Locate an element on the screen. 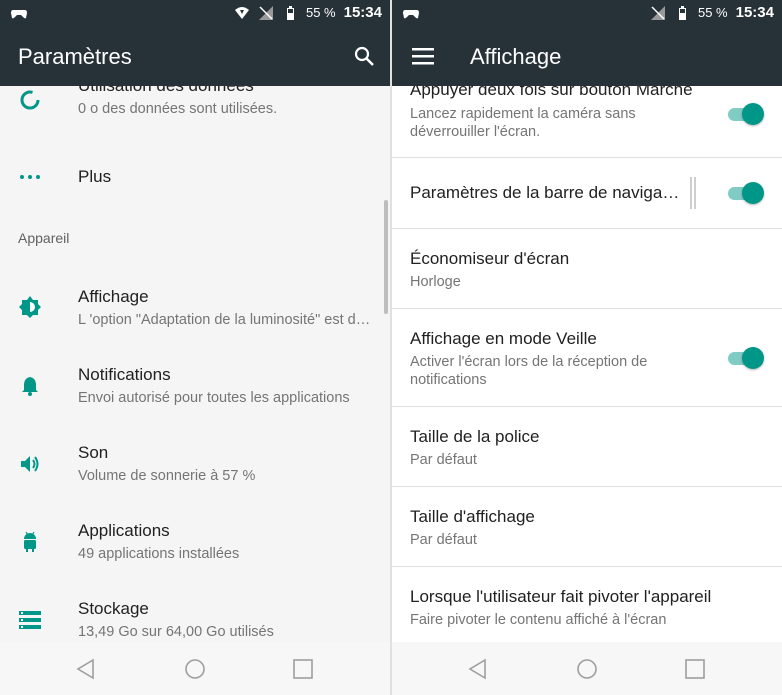  settings-item-subtitle: 13,49 Go sur 64,00 Go utilisés is located at coordinates (176, 632).